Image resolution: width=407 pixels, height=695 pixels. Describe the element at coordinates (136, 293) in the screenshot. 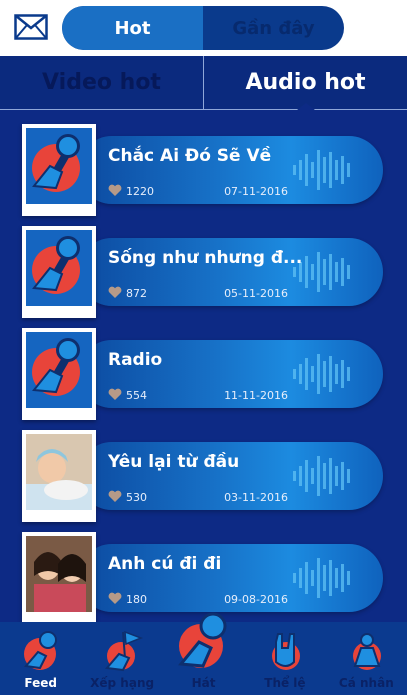

I see `like-count: 872` at that location.